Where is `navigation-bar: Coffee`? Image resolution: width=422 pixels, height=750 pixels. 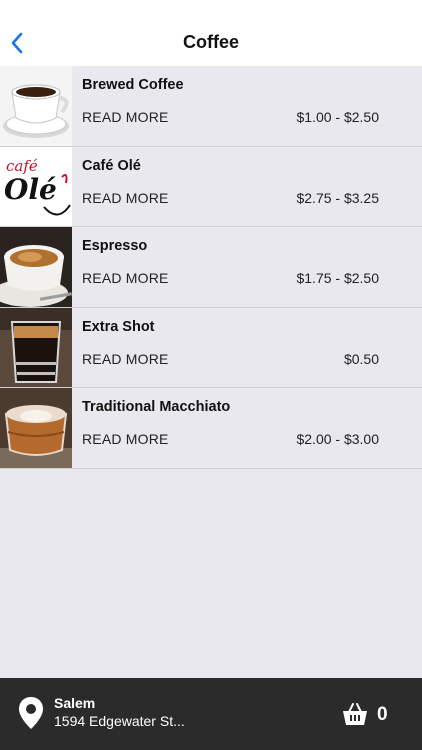
navigation-bar: Coffee is located at coordinates (211, 33).